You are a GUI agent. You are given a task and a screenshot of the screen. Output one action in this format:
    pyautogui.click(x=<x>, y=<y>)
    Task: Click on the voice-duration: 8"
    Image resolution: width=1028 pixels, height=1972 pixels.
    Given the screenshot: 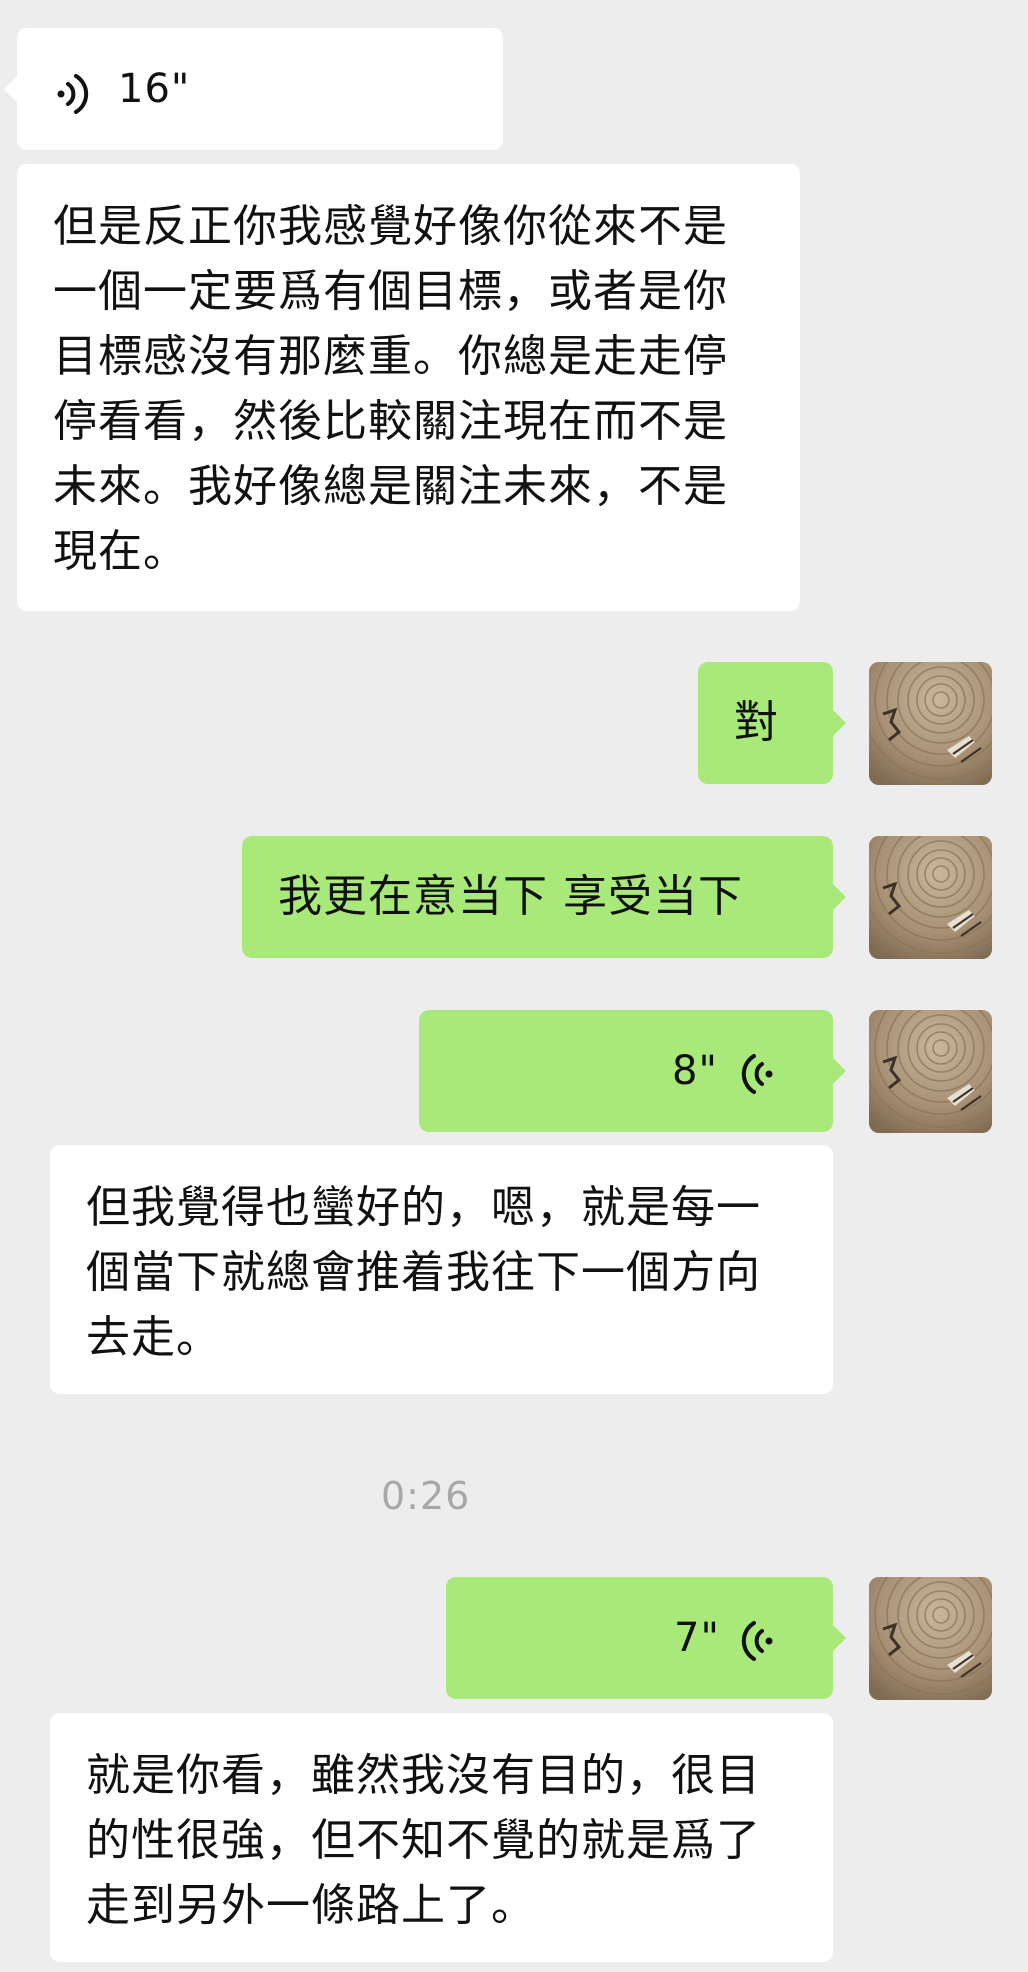 What is the action you would take?
    pyautogui.click(x=695, y=1071)
    